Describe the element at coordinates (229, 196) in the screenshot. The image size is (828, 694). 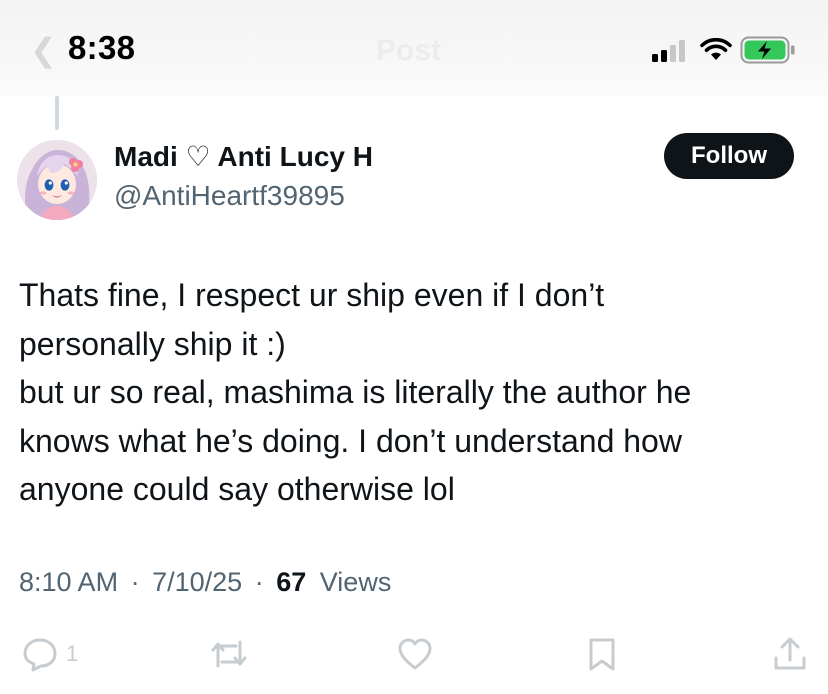
I see `author-handle: @AntiHeartf39895` at that location.